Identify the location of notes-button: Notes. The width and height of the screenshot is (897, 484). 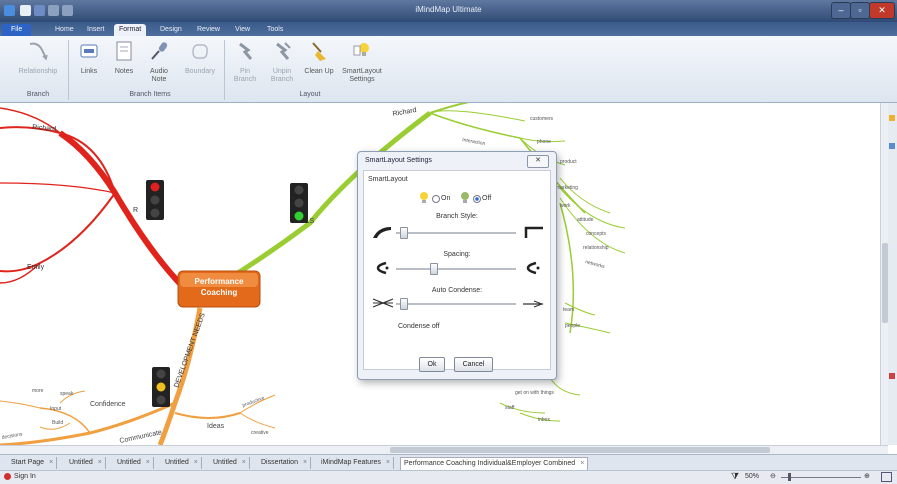
(124, 58).